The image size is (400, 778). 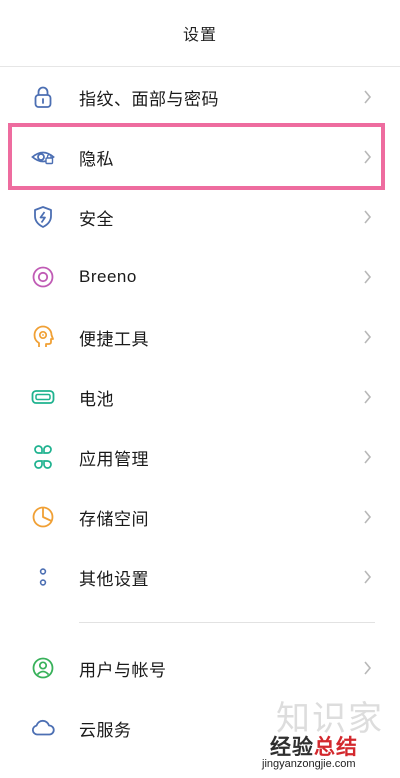 I want to click on settings-item-label: 便捷工具, so click(x=114, y=339).